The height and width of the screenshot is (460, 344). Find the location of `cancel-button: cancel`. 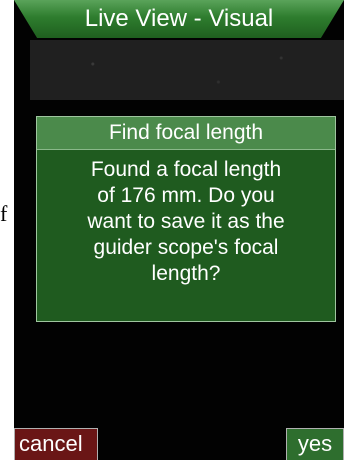

cancel-button: cancel is located at coordinates (56, 444).